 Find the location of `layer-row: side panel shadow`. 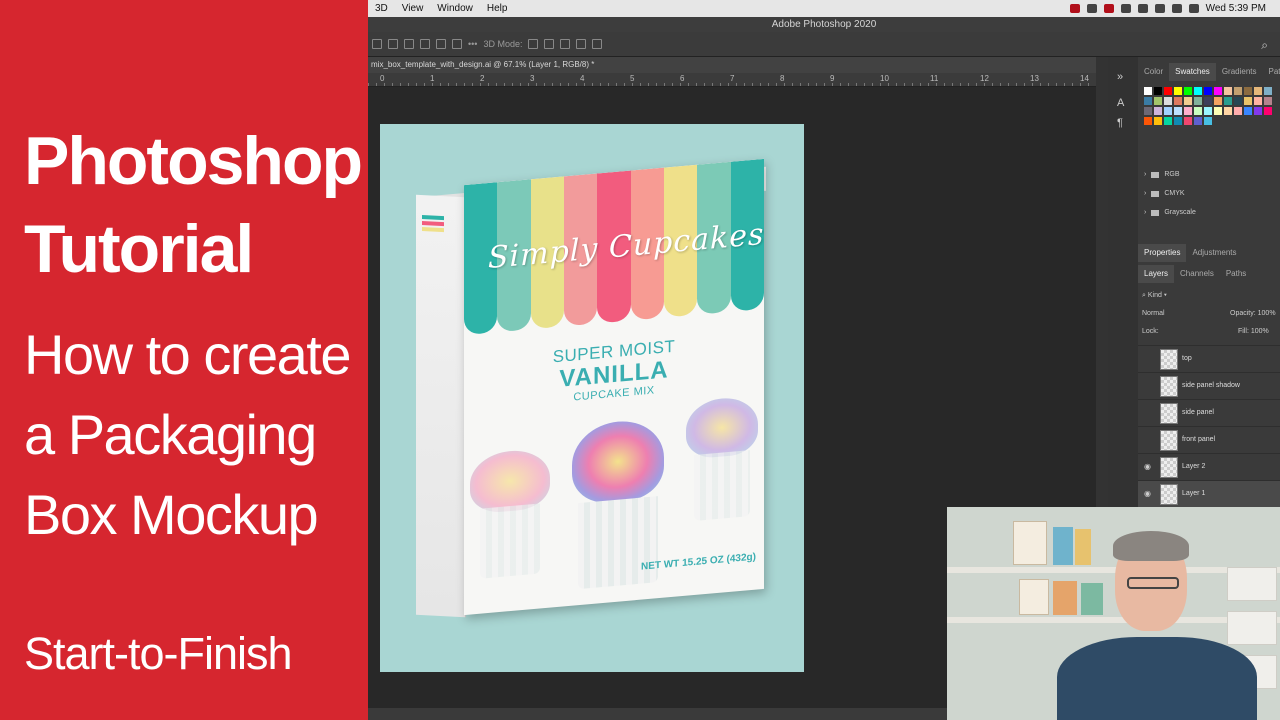

layer-row: side panel shadow is located at coordinates (1209, 385).